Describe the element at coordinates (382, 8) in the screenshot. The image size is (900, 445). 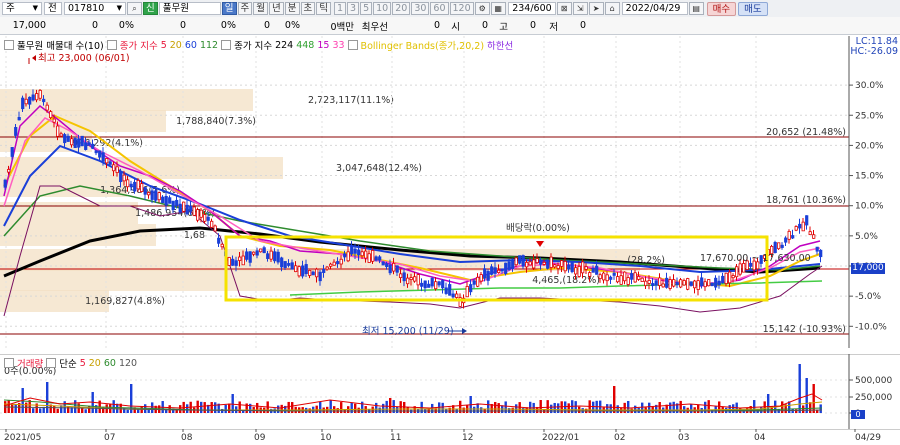
I see `min-10-button: 10` at that location.